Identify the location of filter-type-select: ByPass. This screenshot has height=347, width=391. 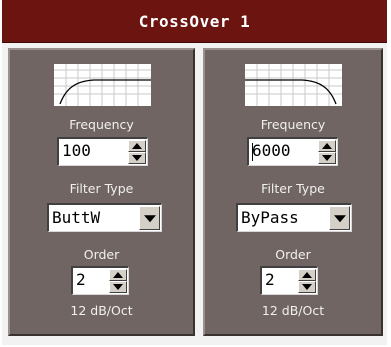
(294, 217).